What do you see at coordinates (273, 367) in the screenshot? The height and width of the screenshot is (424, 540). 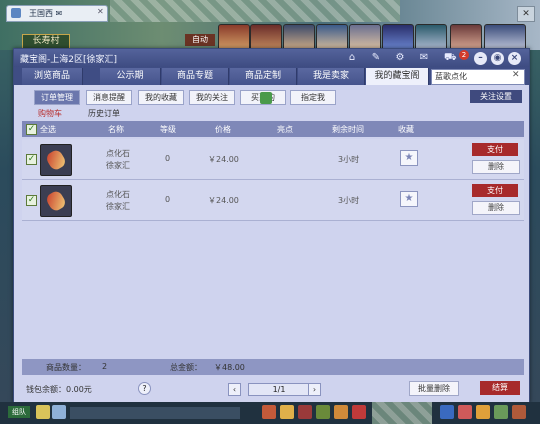 I see `summary-bar: 商品数量： 2 总金额： ￥48.00` at bounding box center [273, 367].